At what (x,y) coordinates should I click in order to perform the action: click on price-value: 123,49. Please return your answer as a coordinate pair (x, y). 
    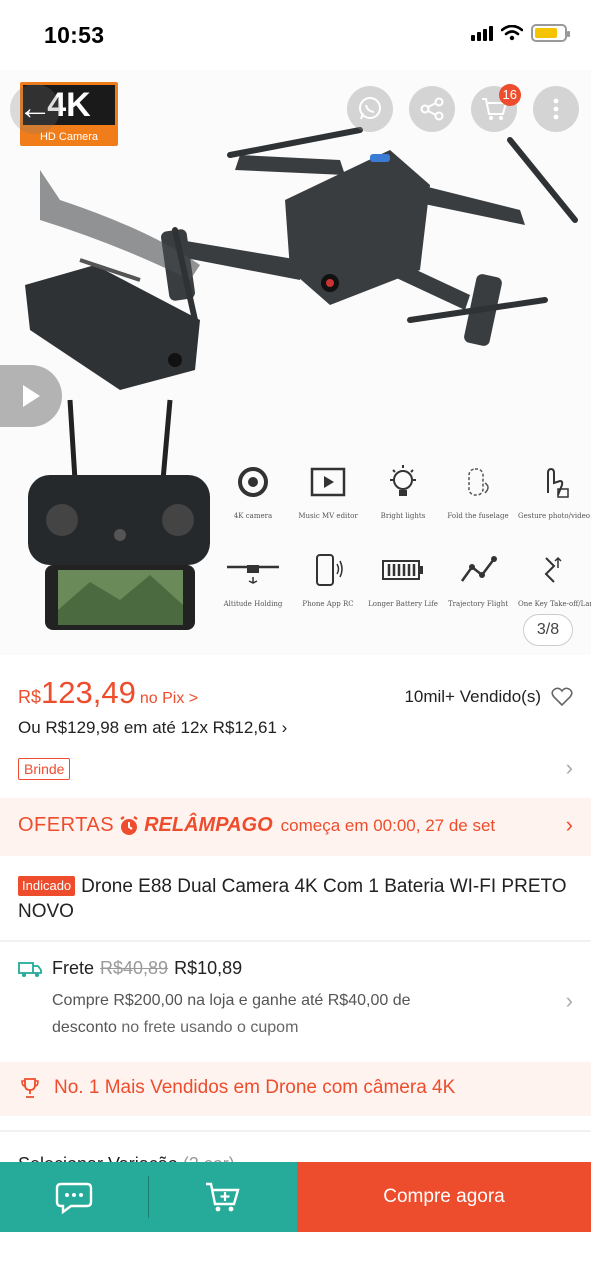
    Looking at the image, I should click on (88, 692).